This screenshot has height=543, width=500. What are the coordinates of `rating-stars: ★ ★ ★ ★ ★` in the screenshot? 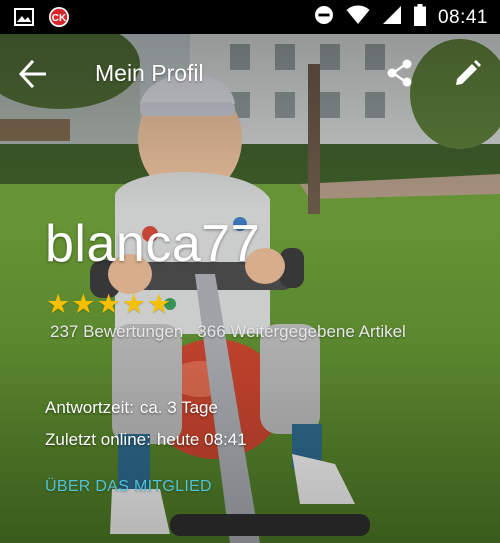 It's located at (108, 304).